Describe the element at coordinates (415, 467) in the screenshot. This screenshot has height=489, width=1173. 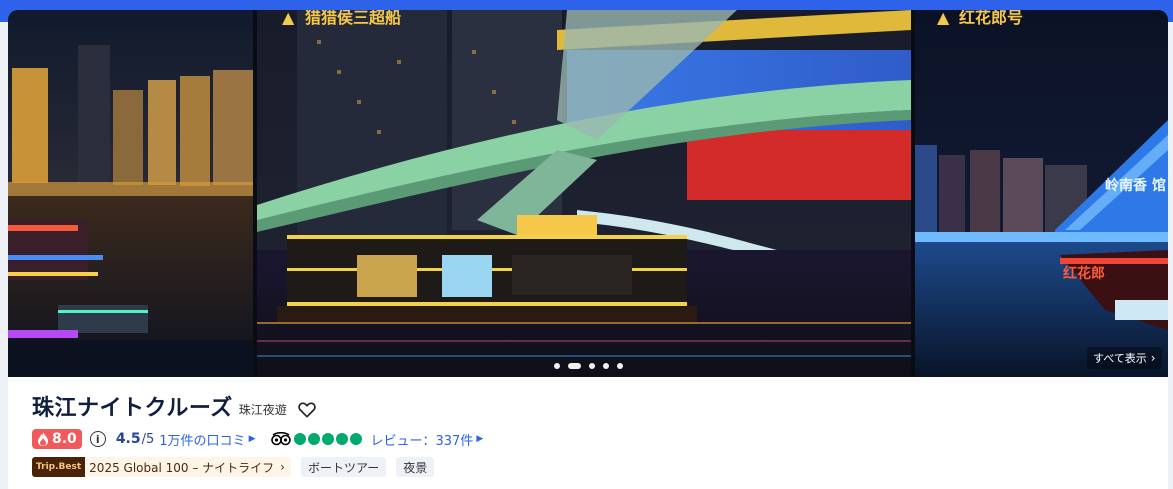
I see `tag-night-view: 夜景` at that location.